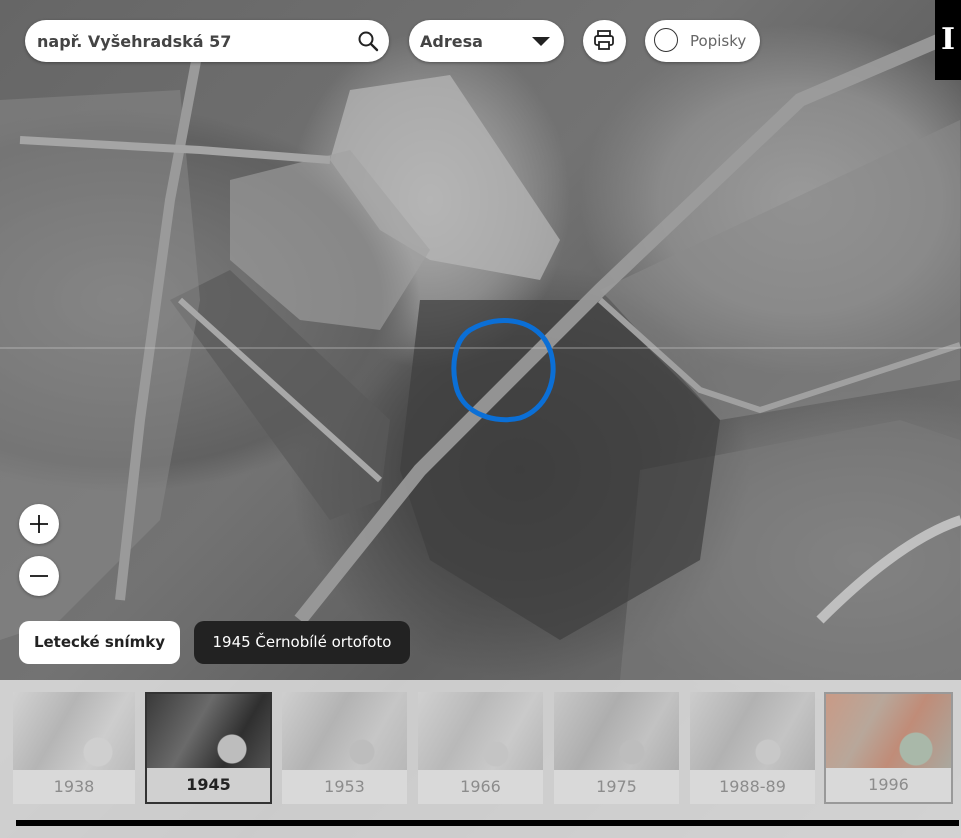 The width and height of the screenshot is (961, 838). I want to click on timeline-thumb-1966: 1966, so click(480, 748).